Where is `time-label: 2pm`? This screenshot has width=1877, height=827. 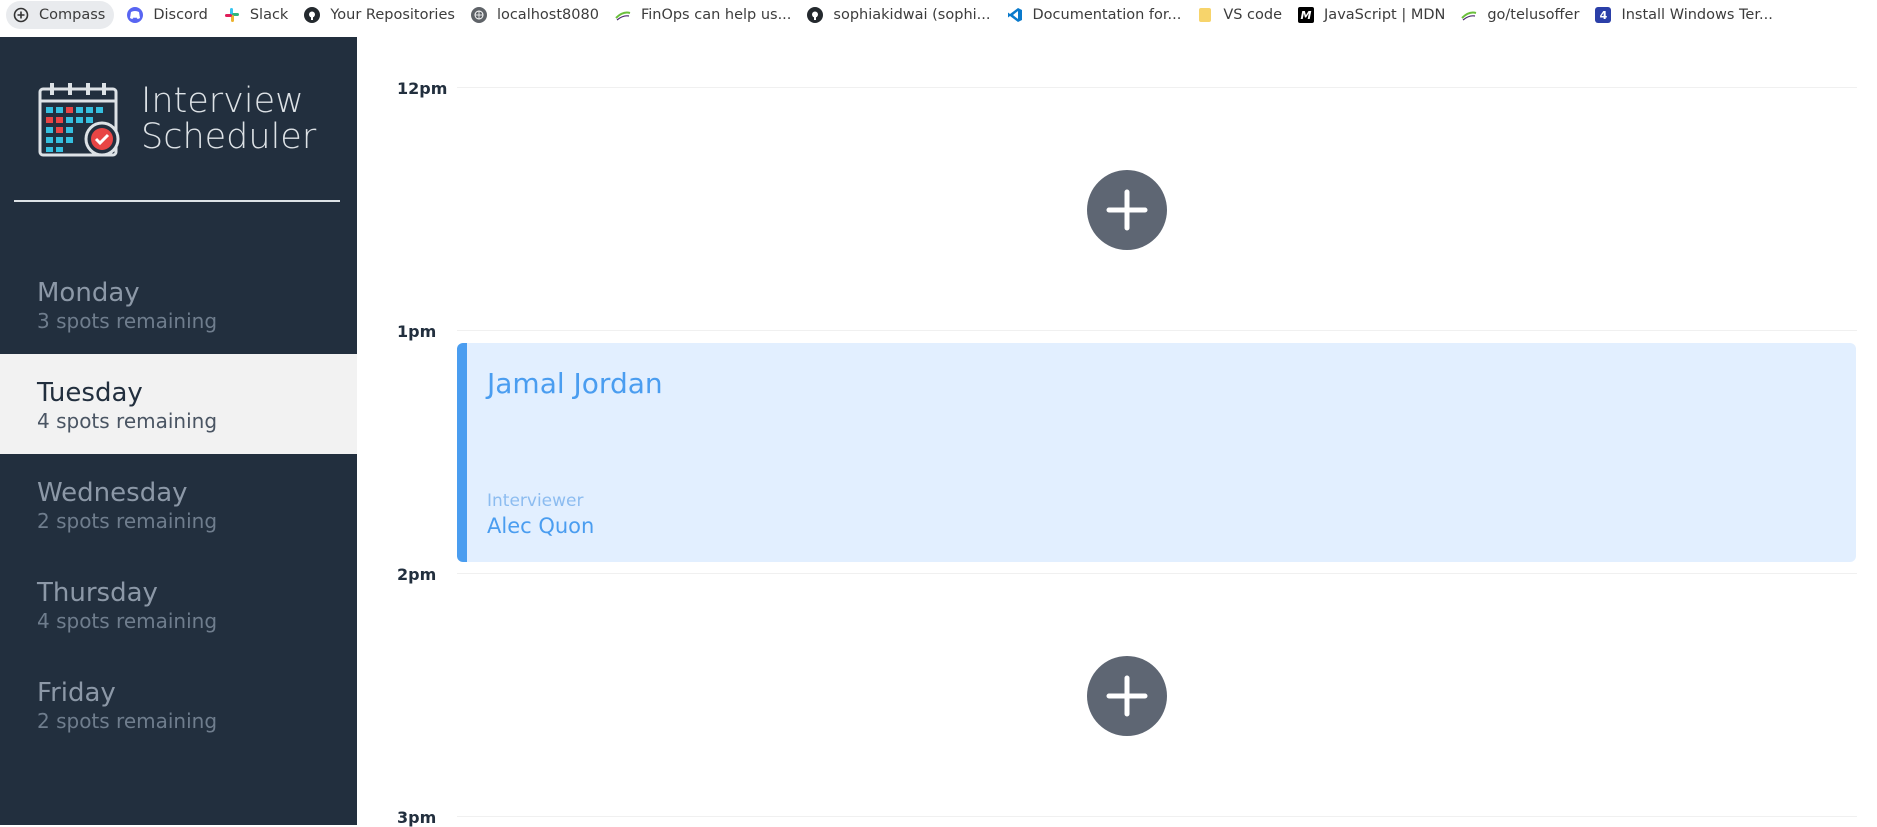
time-label: 2pm is located at coordinates (417, 574).